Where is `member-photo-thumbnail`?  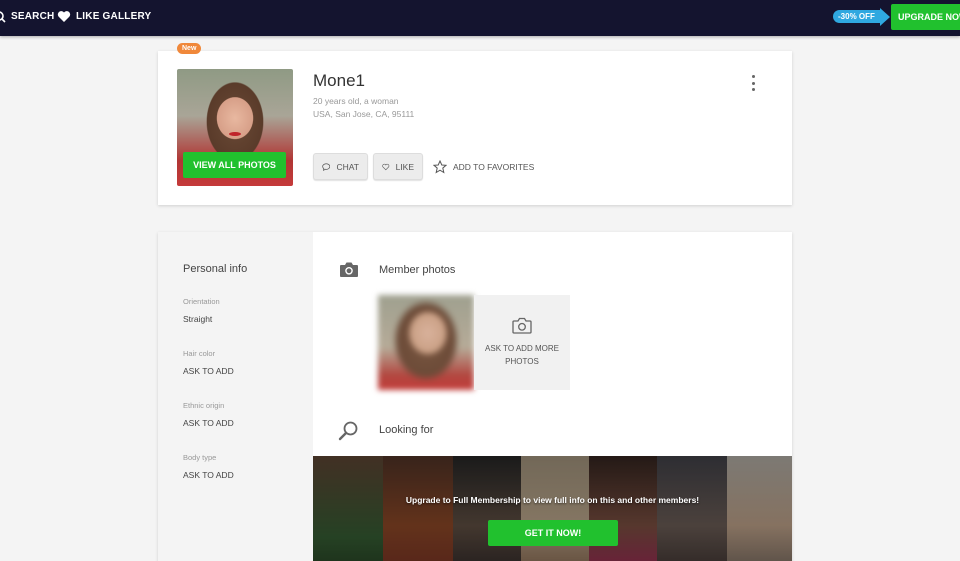 member-photo-thumbnail is located at coordinates (426, 342).